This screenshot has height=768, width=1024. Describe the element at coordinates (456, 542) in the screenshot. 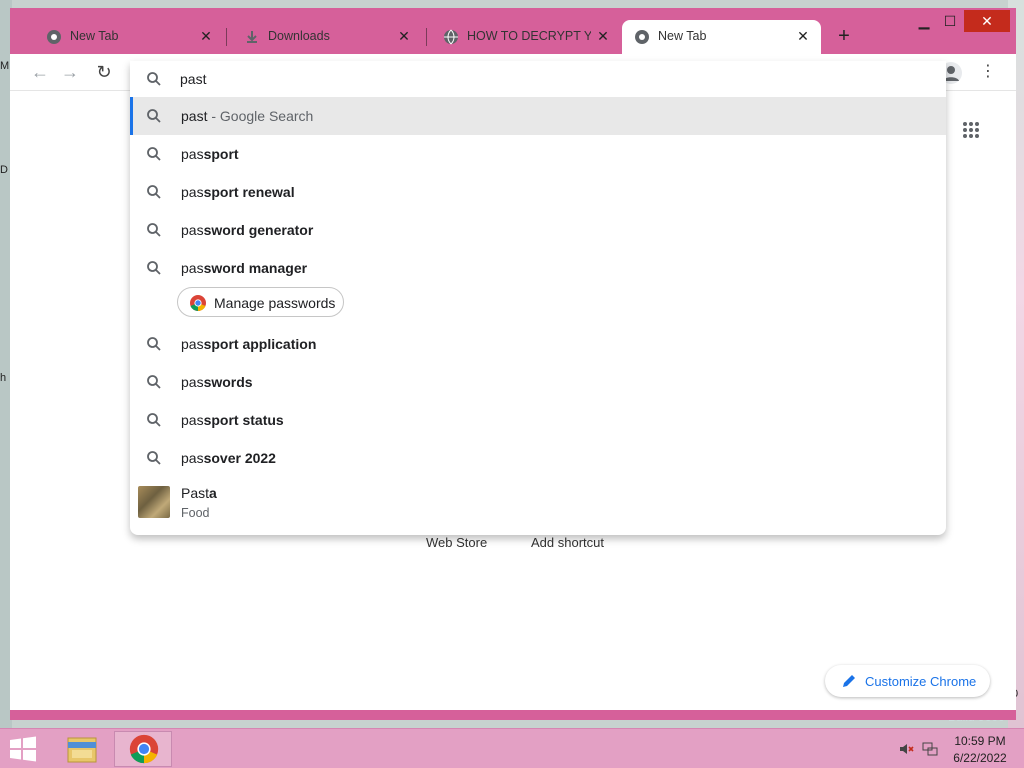

I see `shortcut-web-store: Web Store` at that location.